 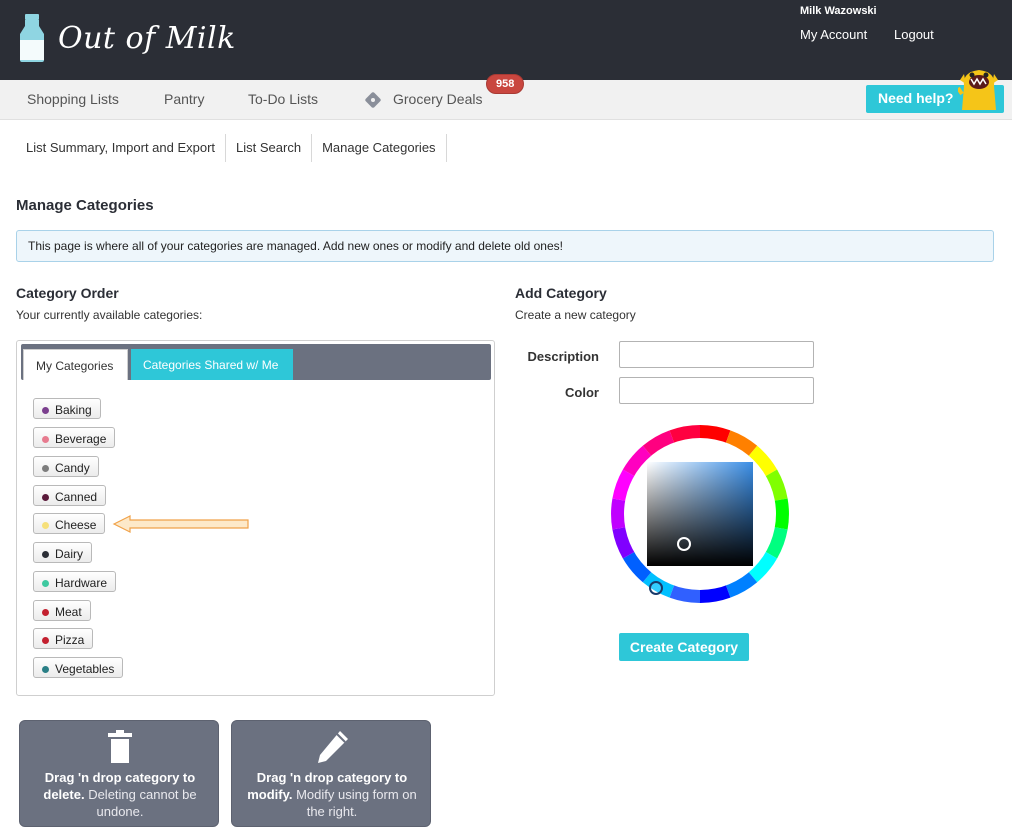 What do you see at coordinates (81, 583) in the screenshot?
I see `category-label: Hardware` at bounding box center [81, 583].